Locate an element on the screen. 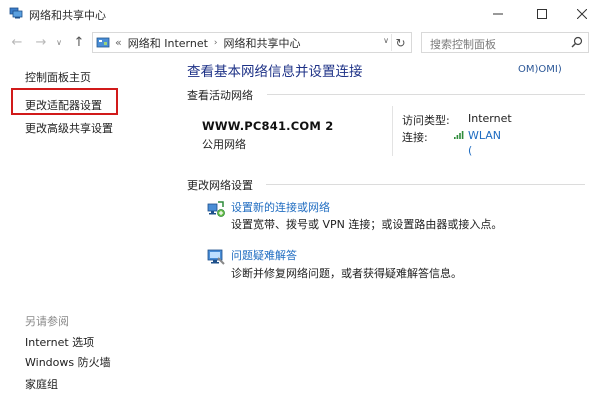  setup-connection-description: 设置宽带、拨号或 VPN 连接；或设置路由器或接入点。 is located at coordinates (367, 224).